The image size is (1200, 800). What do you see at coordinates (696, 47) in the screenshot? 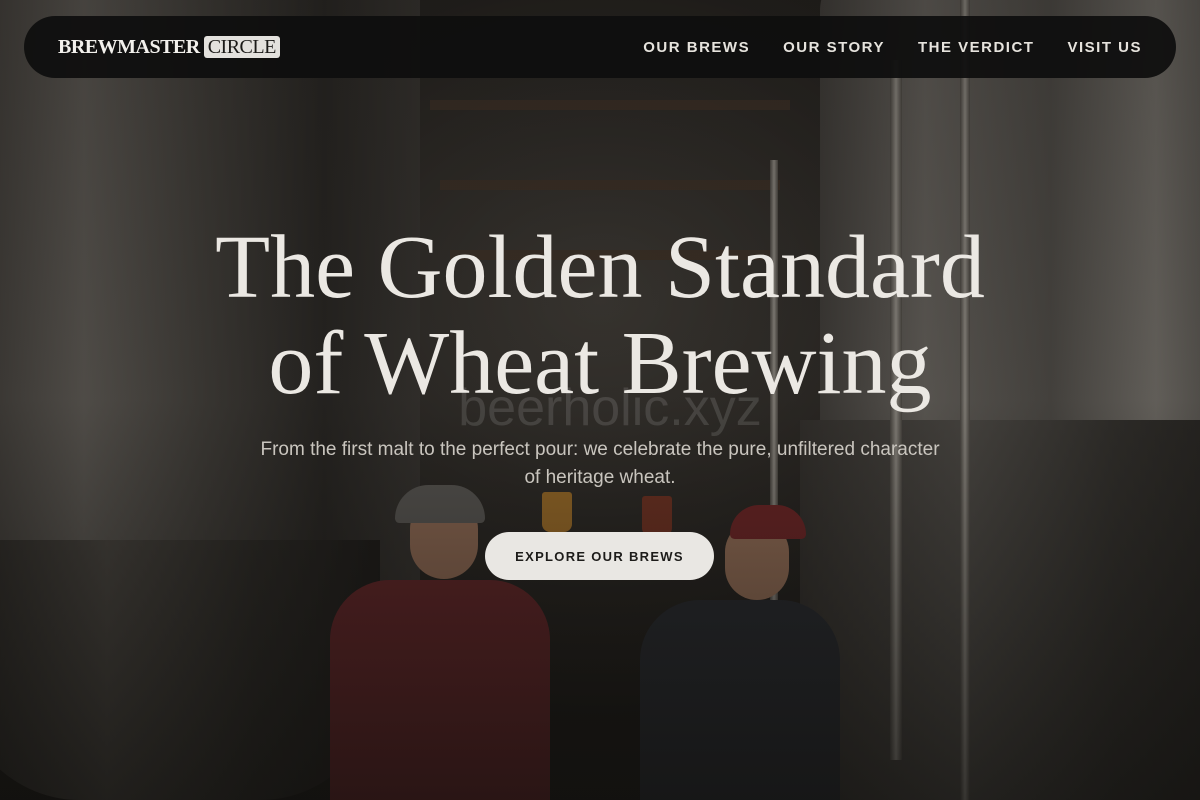
I see `nav-link-our-brews: OUR BREWS` at bounding box center [696, 47].